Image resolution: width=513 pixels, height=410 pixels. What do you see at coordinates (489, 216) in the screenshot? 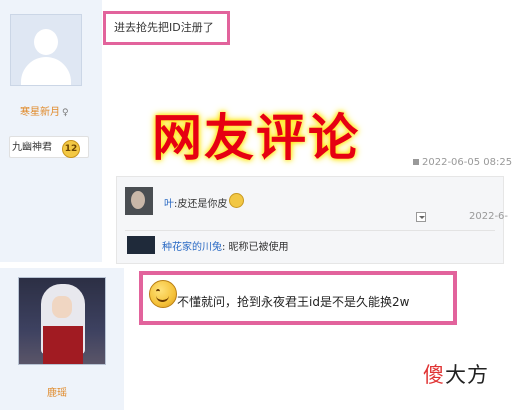
I see `reply-date: 2022-6-` at bounding box center [489, 216].